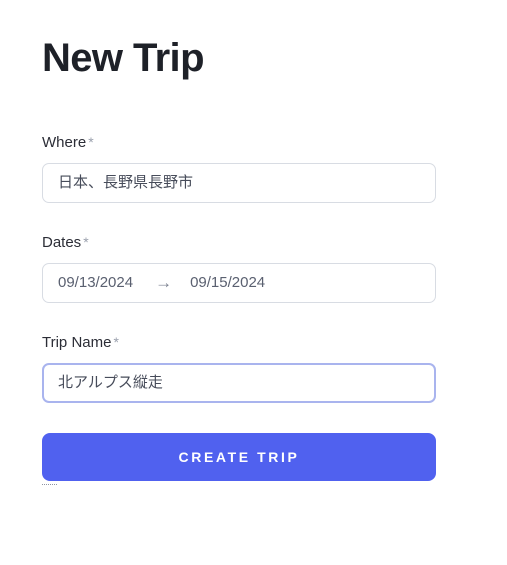 The width and height of the screenshot is (507, 565). Describe the element at coordinates (110, 382) in the screenshot. I see `ime-composition-text: 北アルプス縦走` at that location.